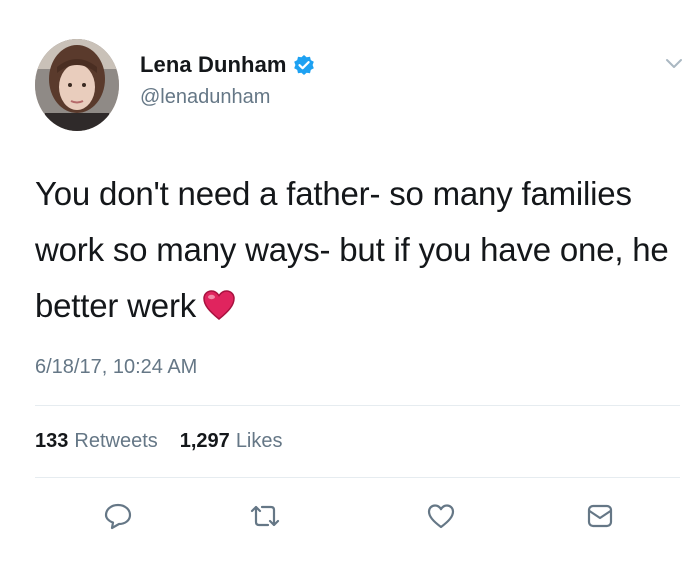 The height and width of the screenshot is (581, 700). What do you see at coordinates (259, 441) in the screenshot?
I see `likes-label: Likes` at bounding box center [259, 441].